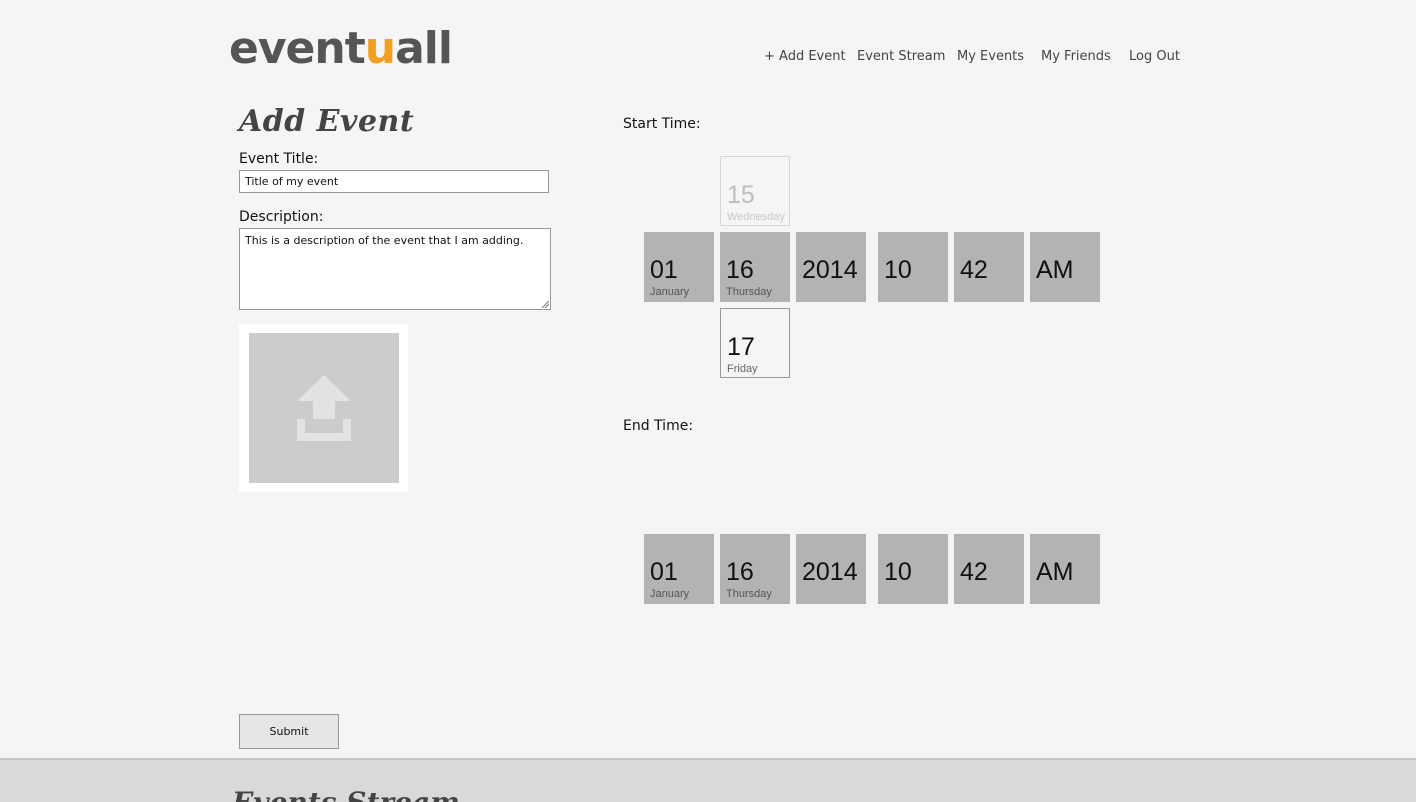 This screenshot has height=802, width=1416. Describe the element at coordinates (1076, 56) in the screenshot. I see `nav-my-friends: My Friends` at that location.